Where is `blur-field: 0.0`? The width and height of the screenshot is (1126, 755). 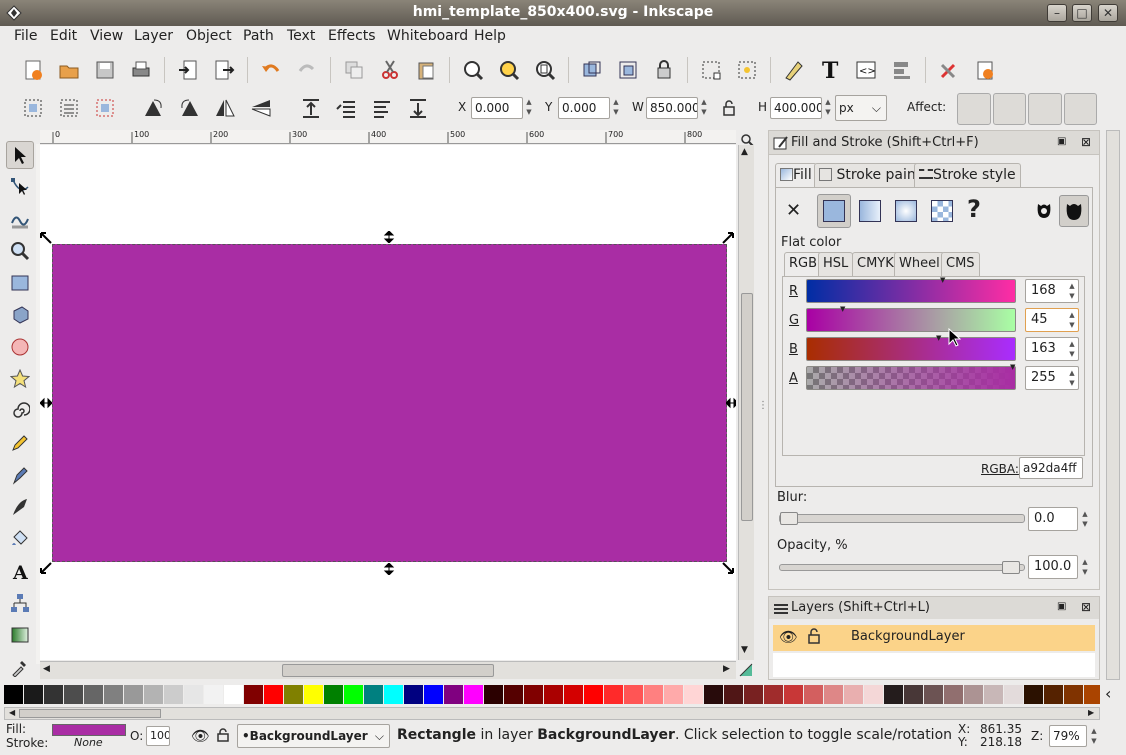
blur-field: 0.0 is located at coordinates (1053, 519).